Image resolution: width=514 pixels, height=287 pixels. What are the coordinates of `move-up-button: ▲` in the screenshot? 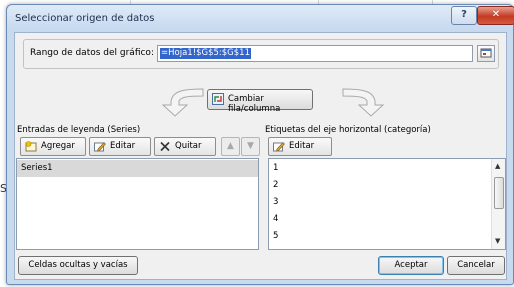 It's located at (230, 146).